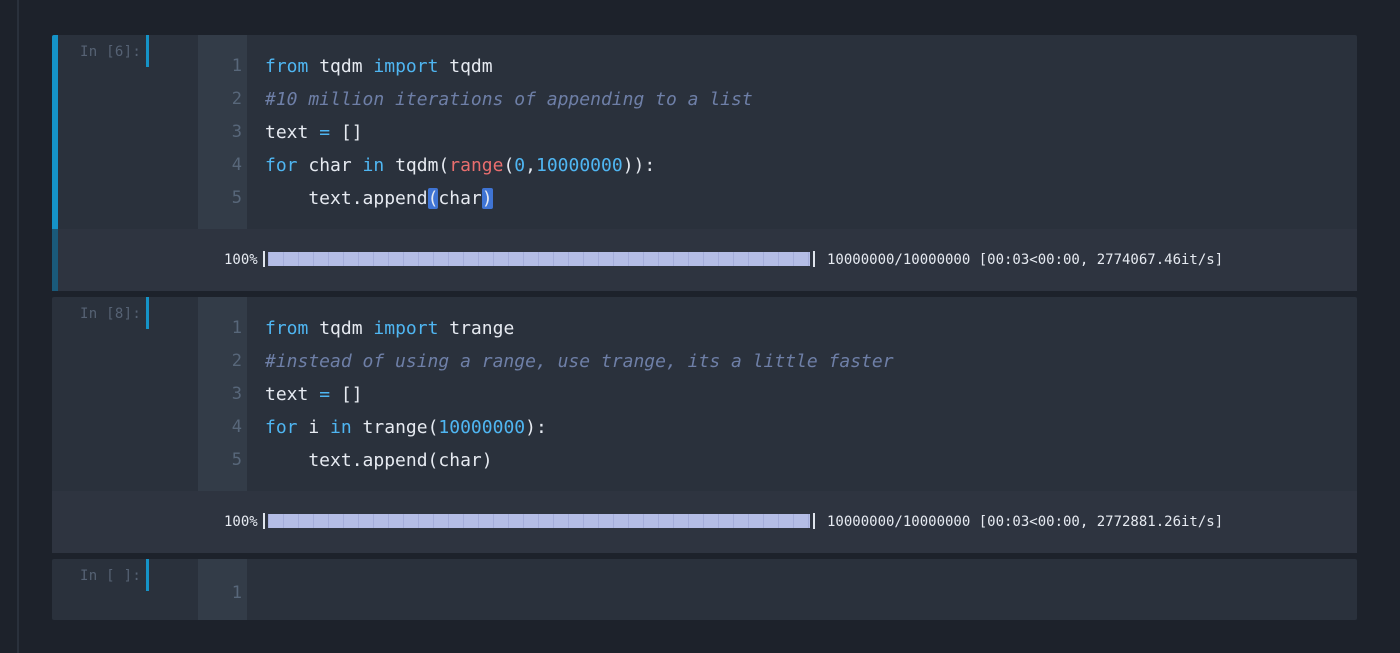  What do you see at coordinates (314, 427) in the screenshot?
I see `code-token: i` at bounding box center [314, 427].